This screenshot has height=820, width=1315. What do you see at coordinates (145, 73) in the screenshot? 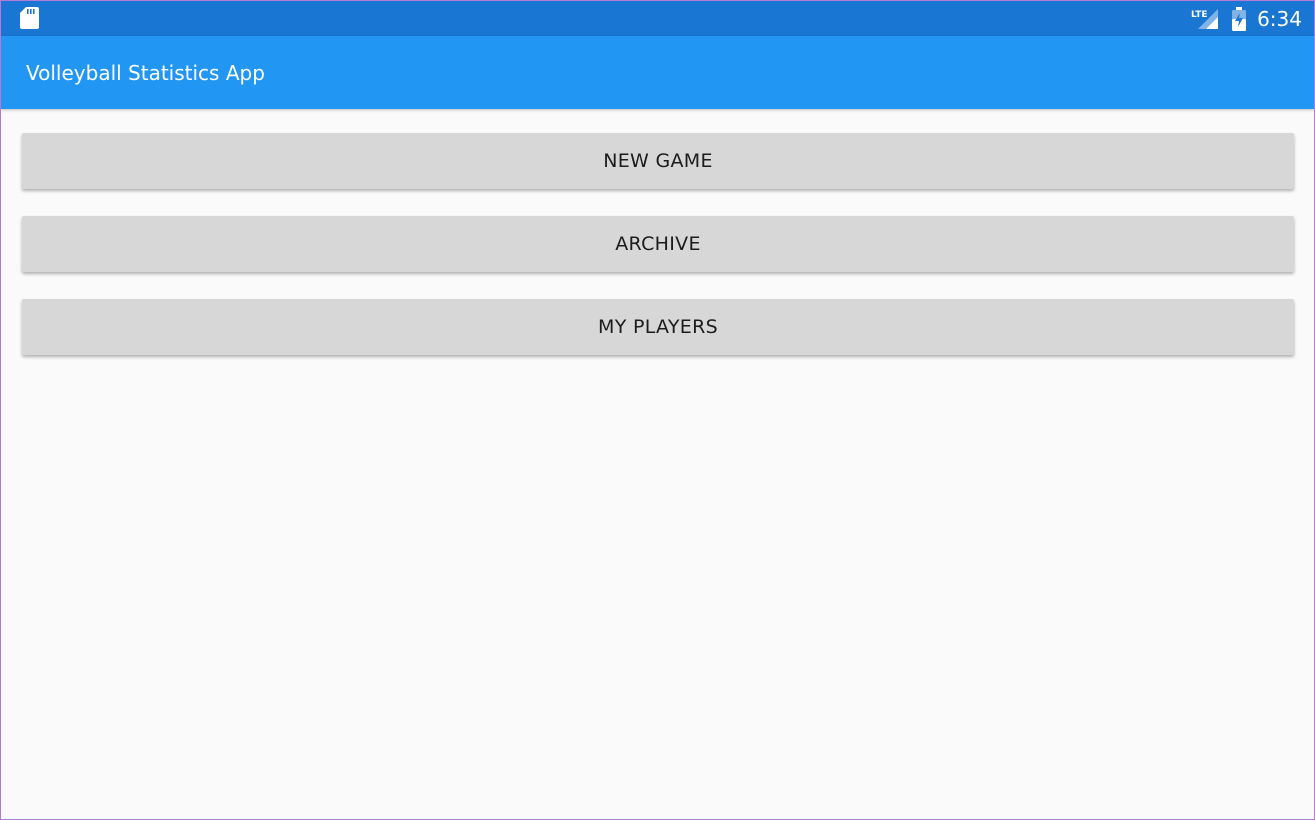
I see `app-title: Volleyball Statistics App` at bounding box center [145, 73].